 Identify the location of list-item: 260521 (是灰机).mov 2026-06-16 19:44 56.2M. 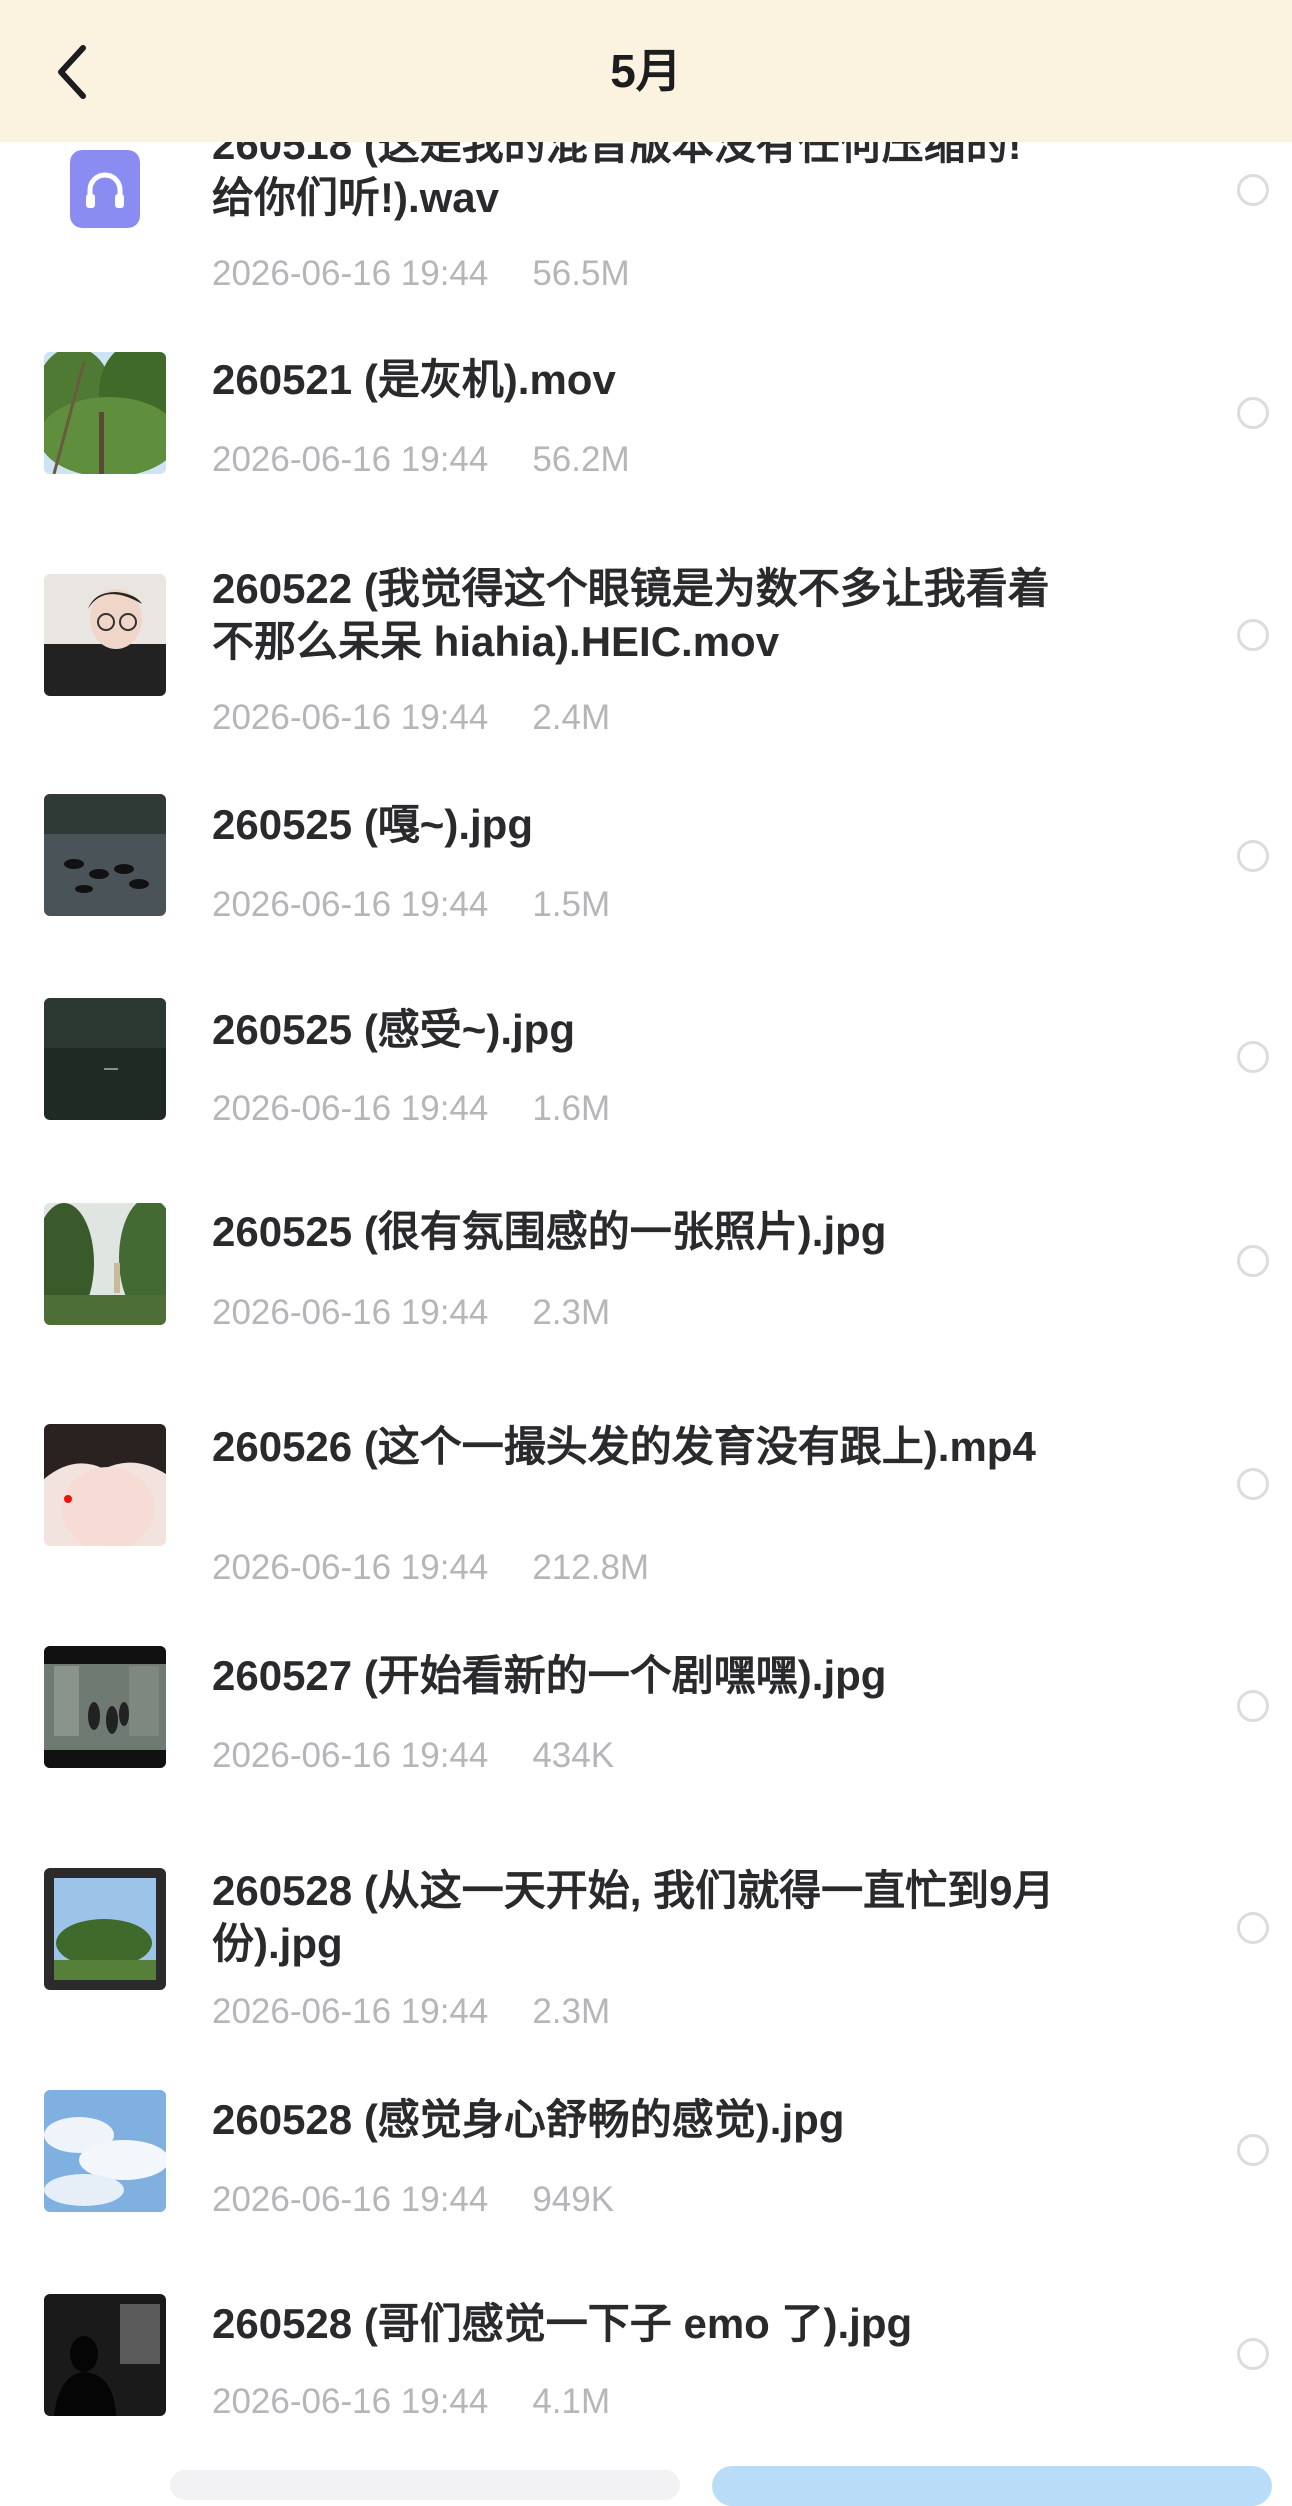
(646, 430).